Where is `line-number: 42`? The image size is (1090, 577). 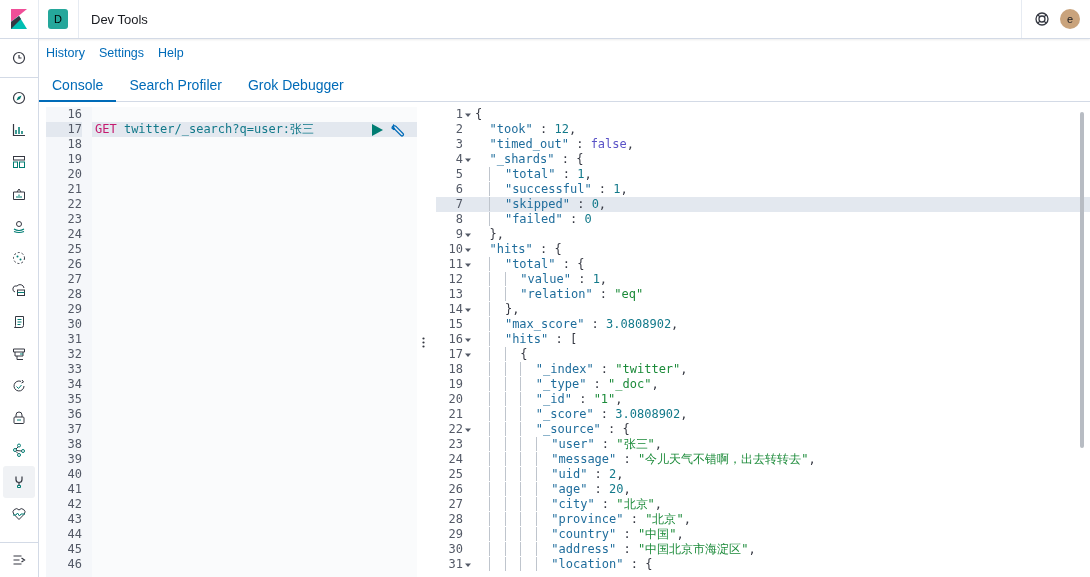
line-number: 42 is located at coordinates (74, 504).